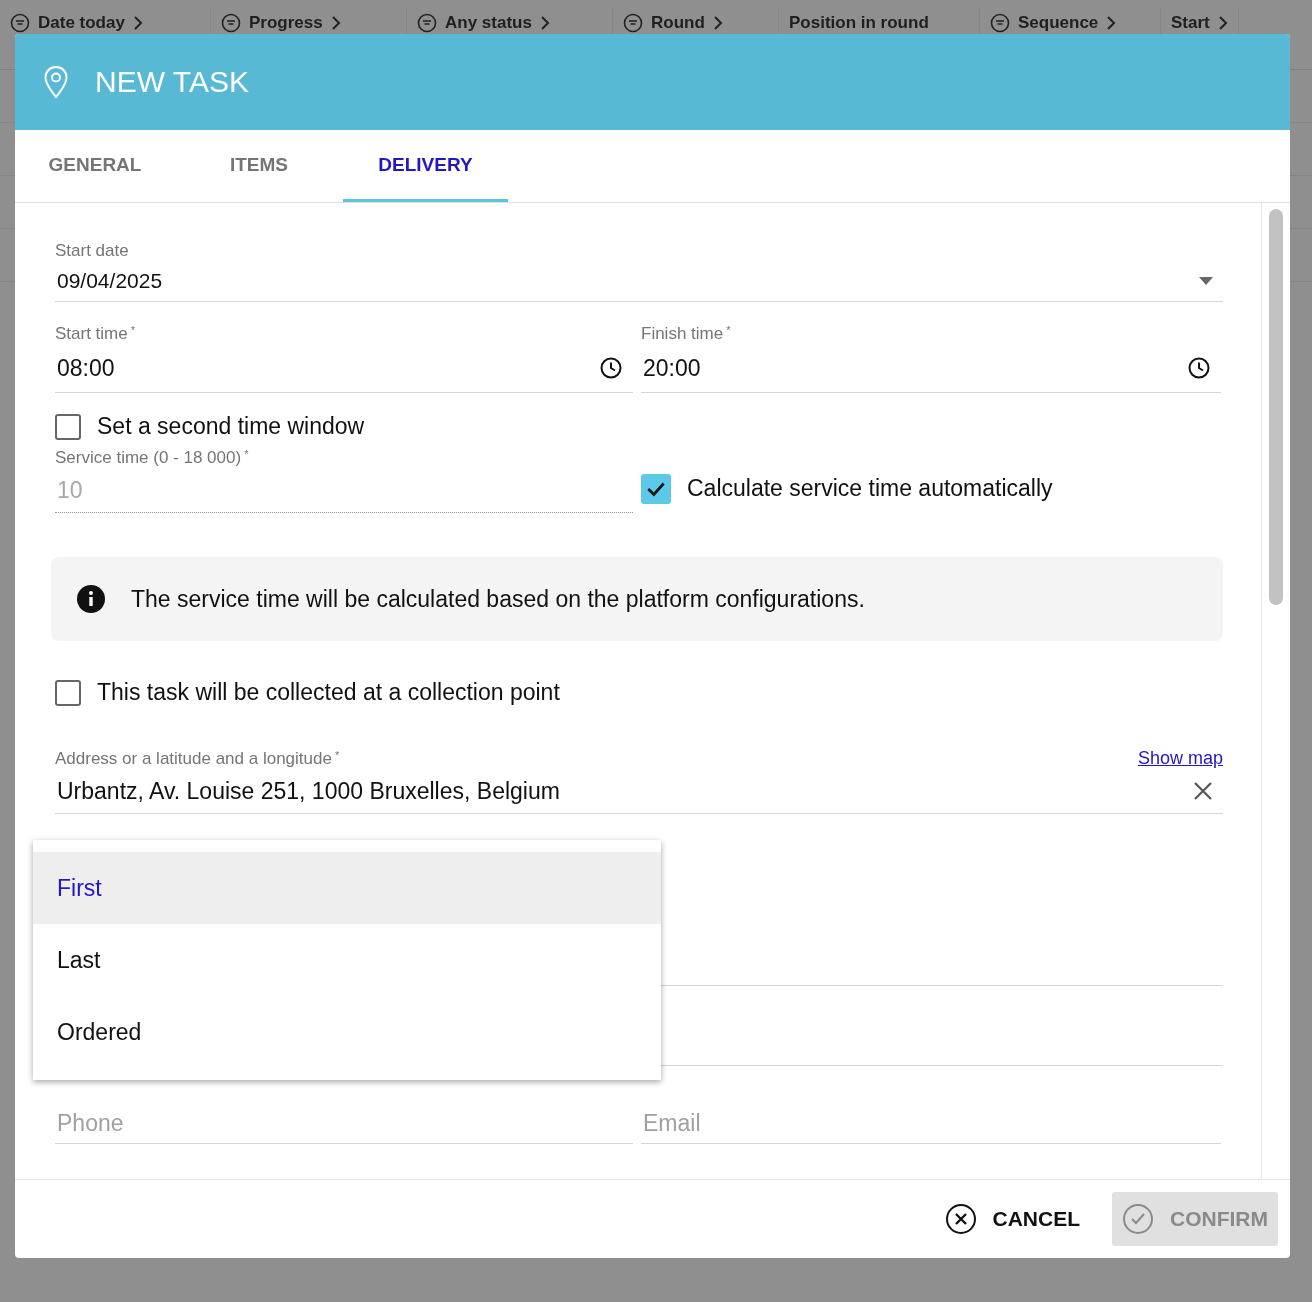 The image size is (1312, 1302). What do you see at coordinates (498, 599) in the screenshot?
I see `info-text: The service time will be calculated based on the platform configurations.` at bounding box center [498, 599].